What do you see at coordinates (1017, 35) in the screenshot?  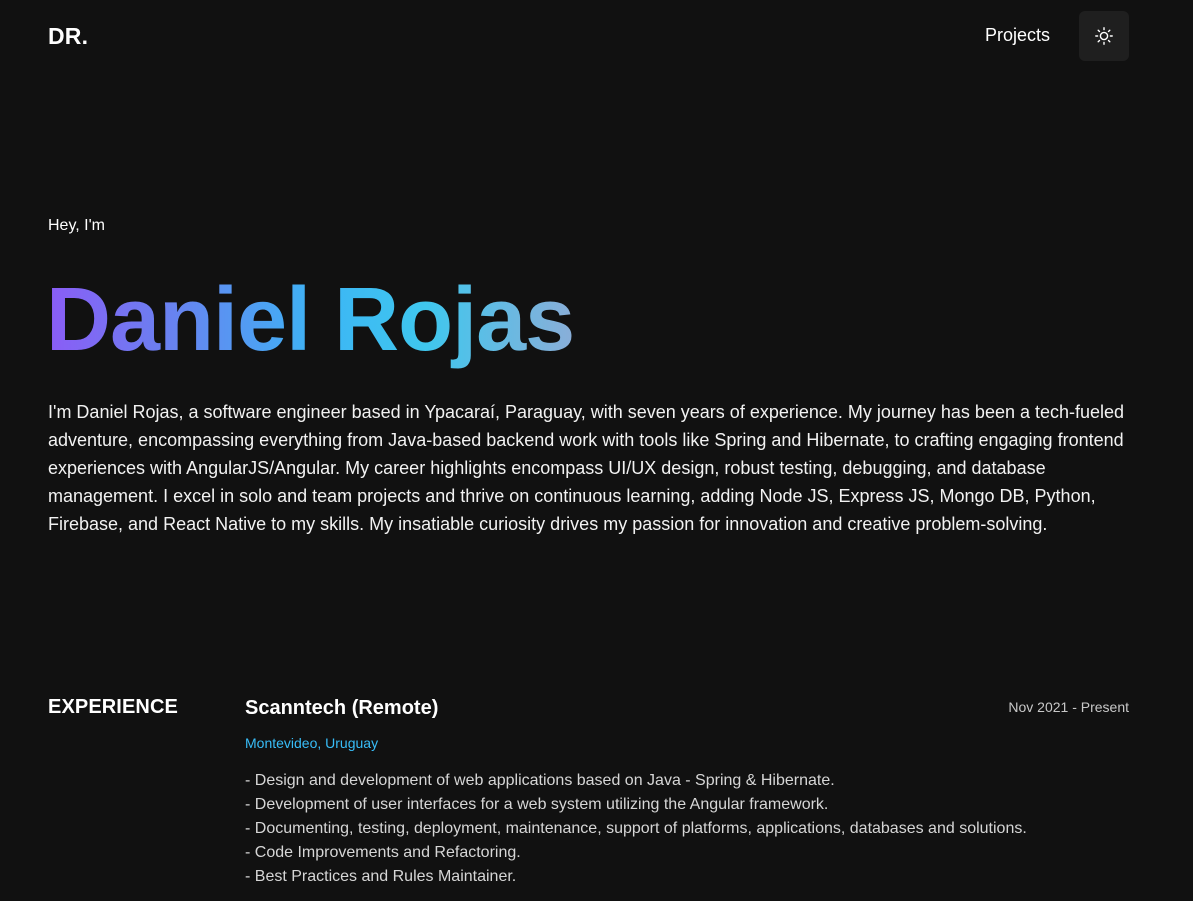 I see `nav-link-projects: Projects` at bounding box center [1017, 35].